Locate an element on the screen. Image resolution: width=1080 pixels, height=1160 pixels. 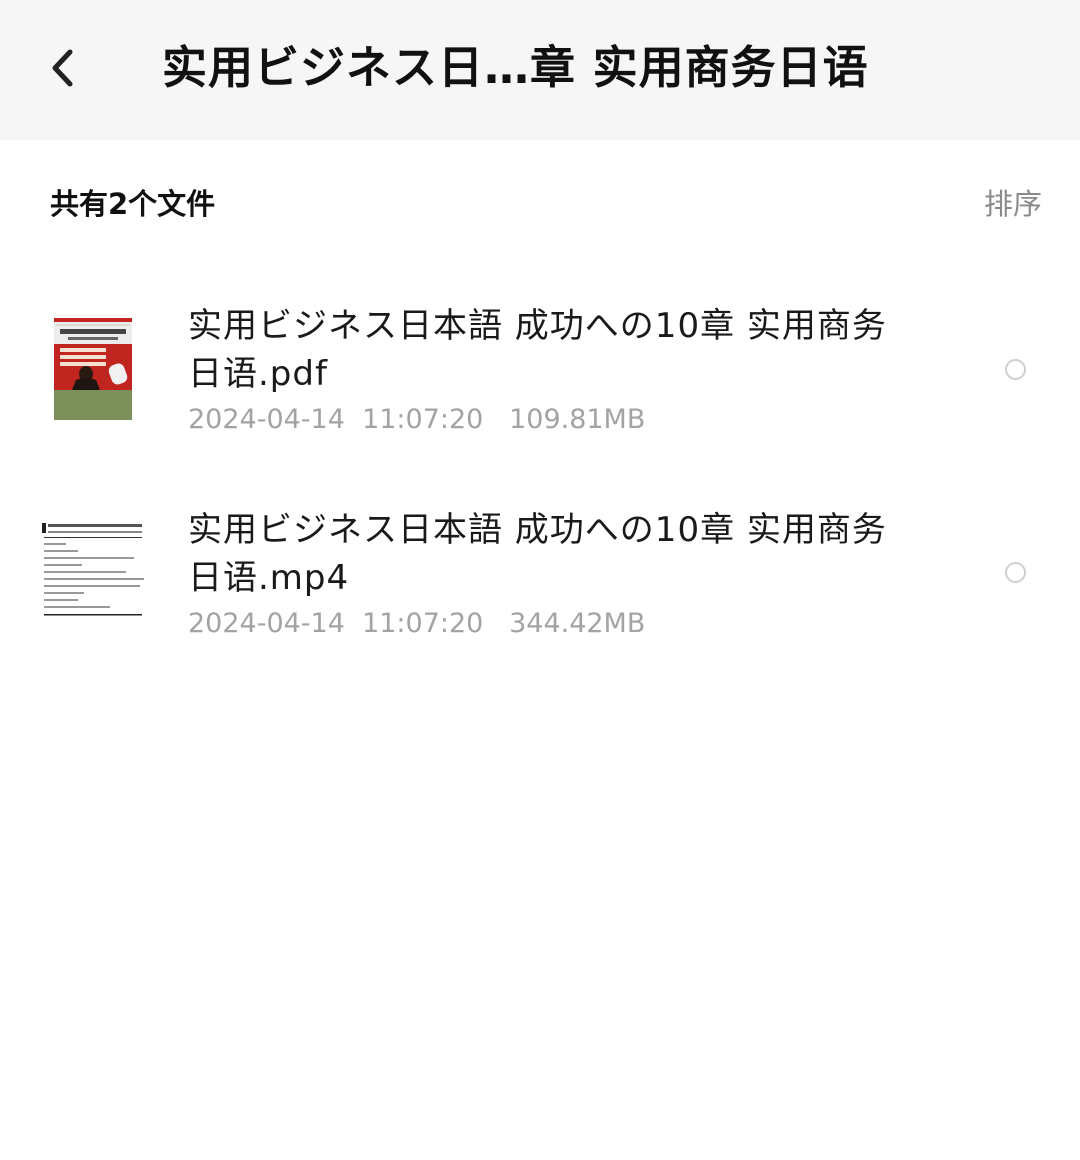
top-bar: 实用ビジネス日…章 实用商务日语 is located at coordinates (540, 70).